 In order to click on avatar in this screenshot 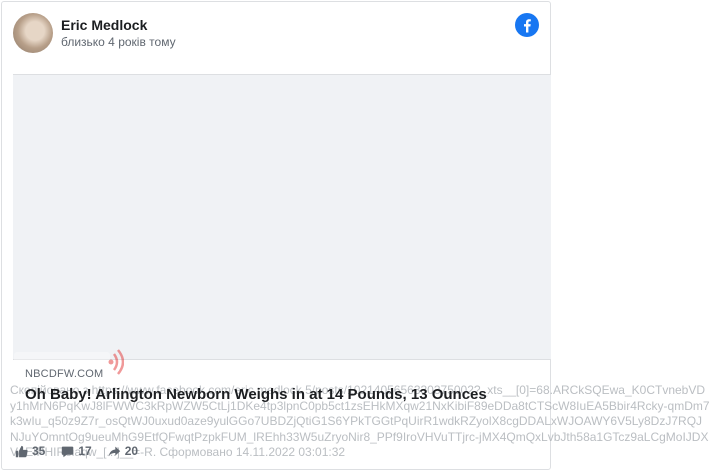, I will do `click(33, 33)`.